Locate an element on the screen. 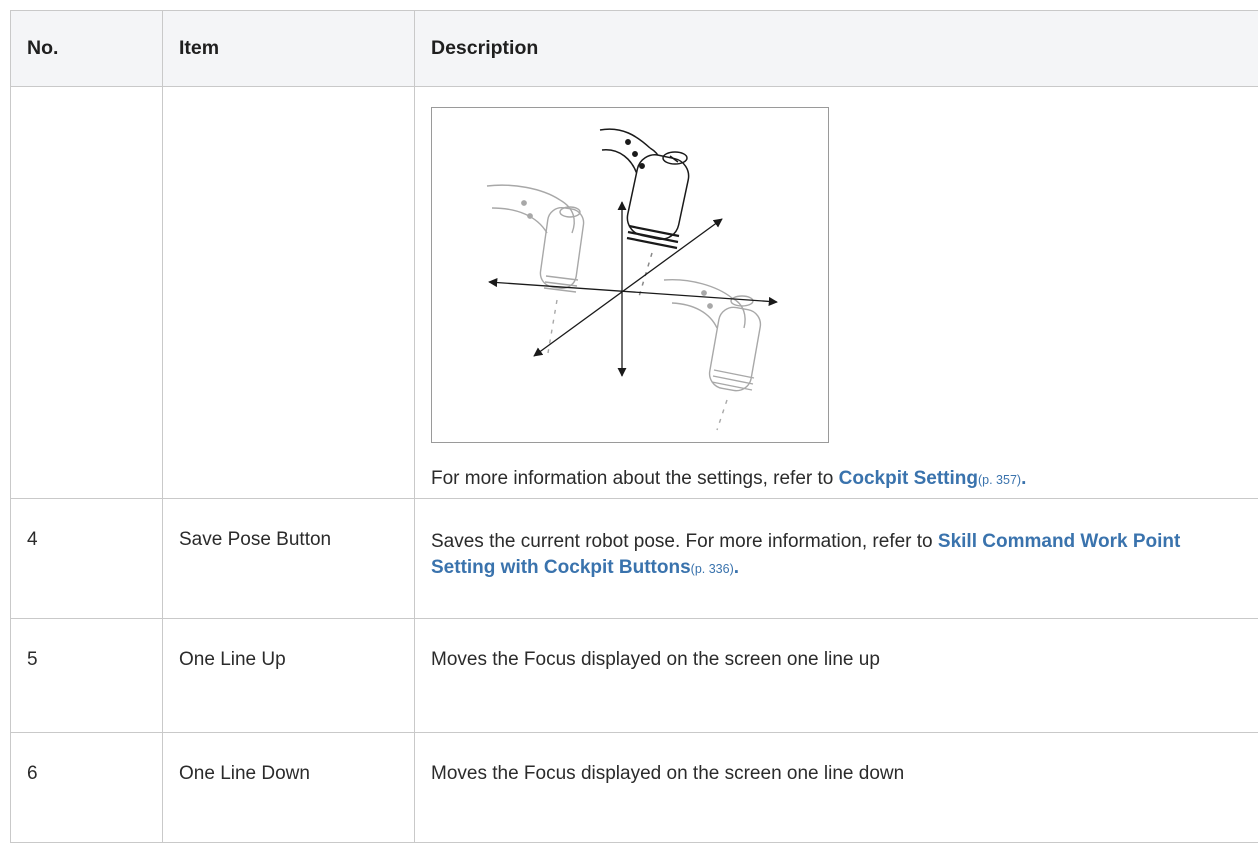  cell-no is located at coordinates (87, 293).